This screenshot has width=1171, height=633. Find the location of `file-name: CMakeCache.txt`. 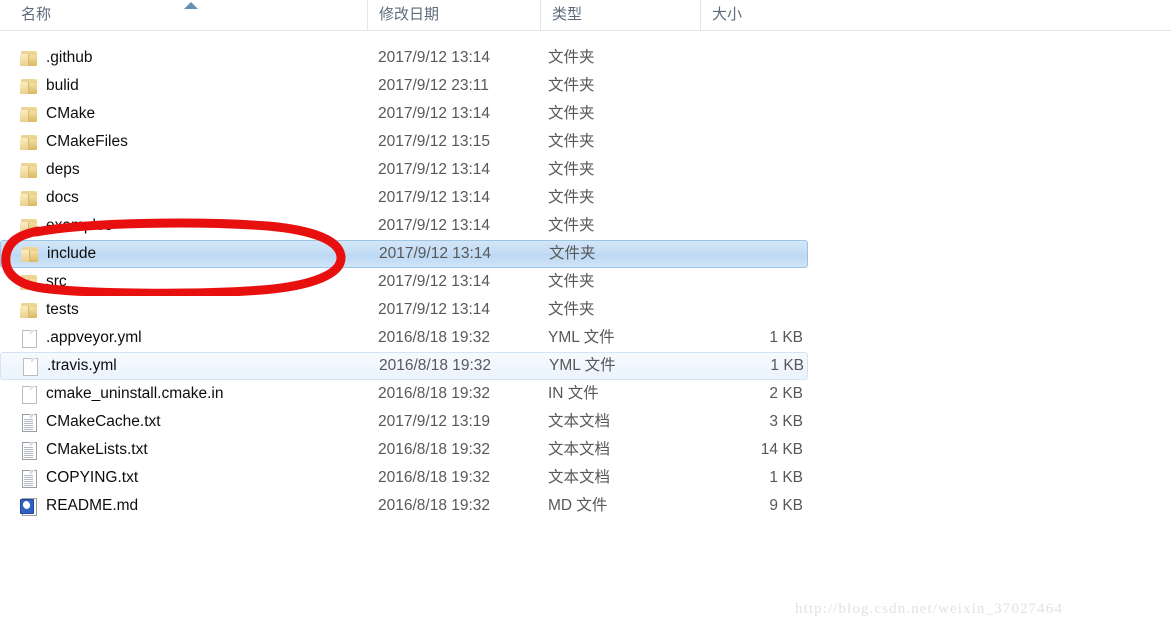

file-name: CMakeCache.txt is located at coordinates (103, 421).